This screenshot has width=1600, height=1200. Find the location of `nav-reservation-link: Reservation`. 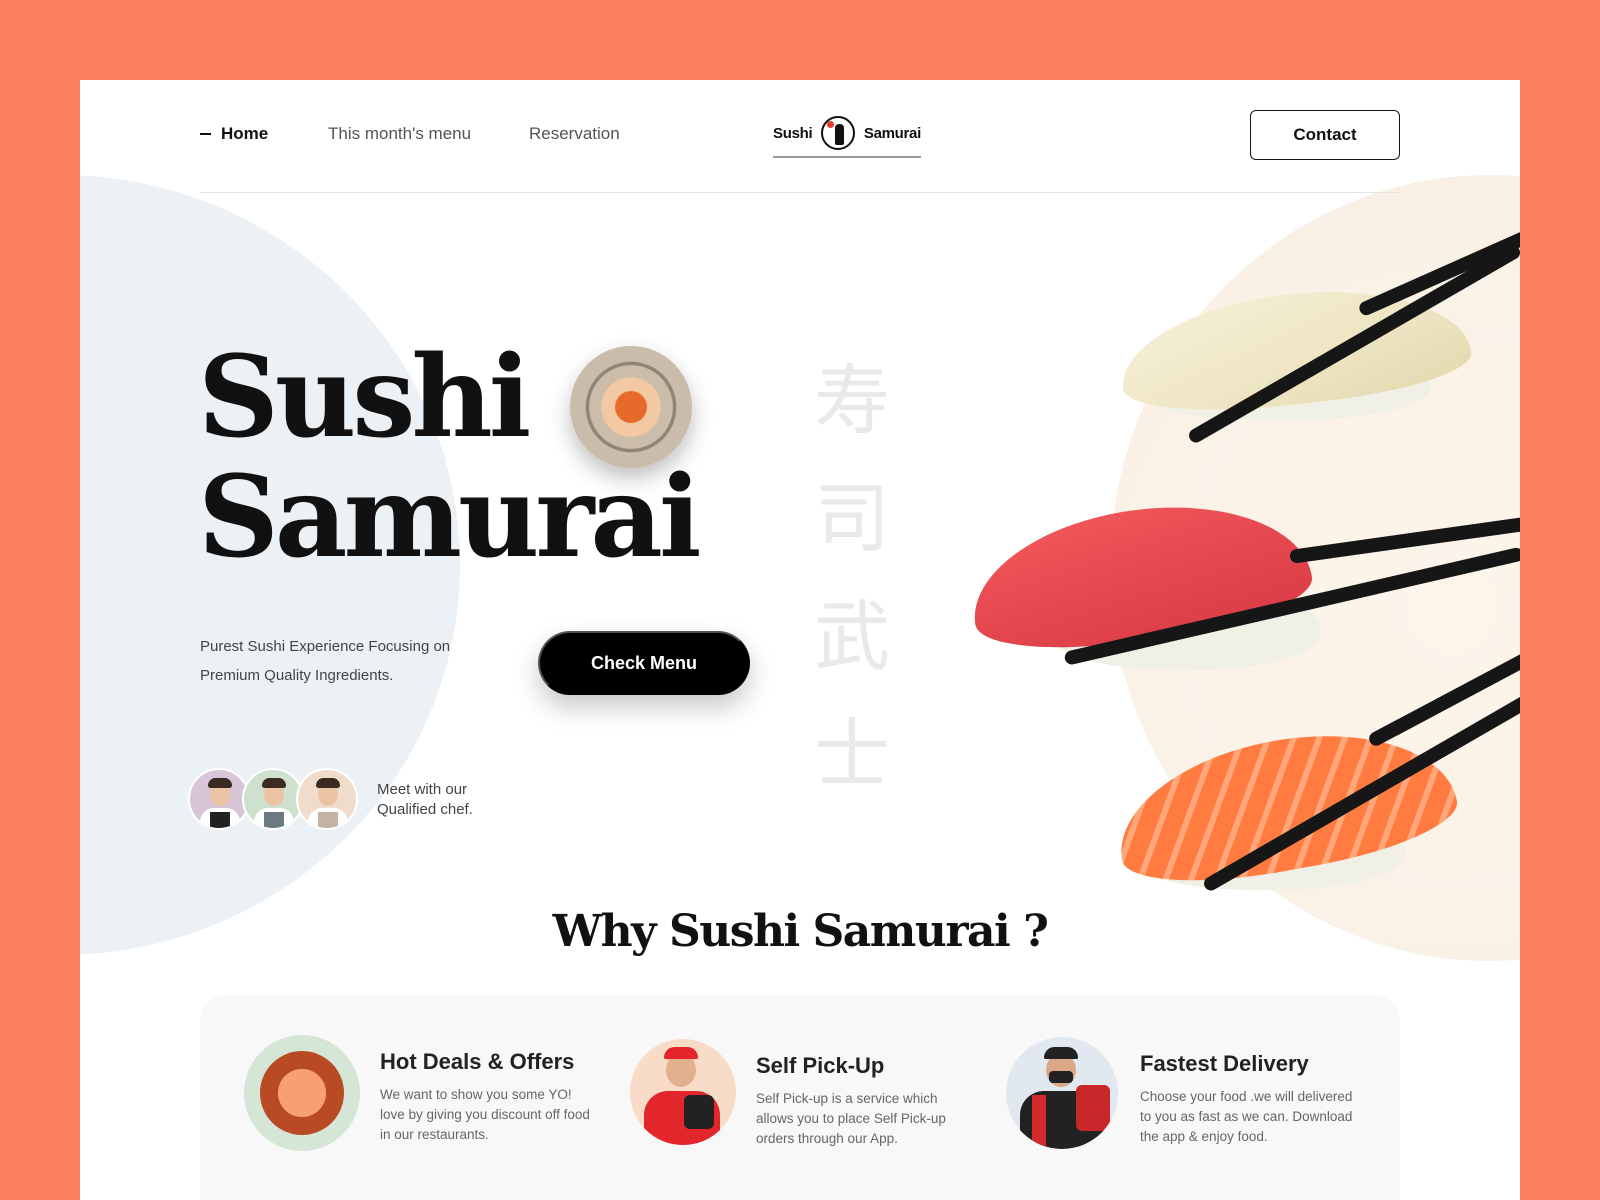

nav-reservation-link: Reservation is located at coordinates (574, 134).